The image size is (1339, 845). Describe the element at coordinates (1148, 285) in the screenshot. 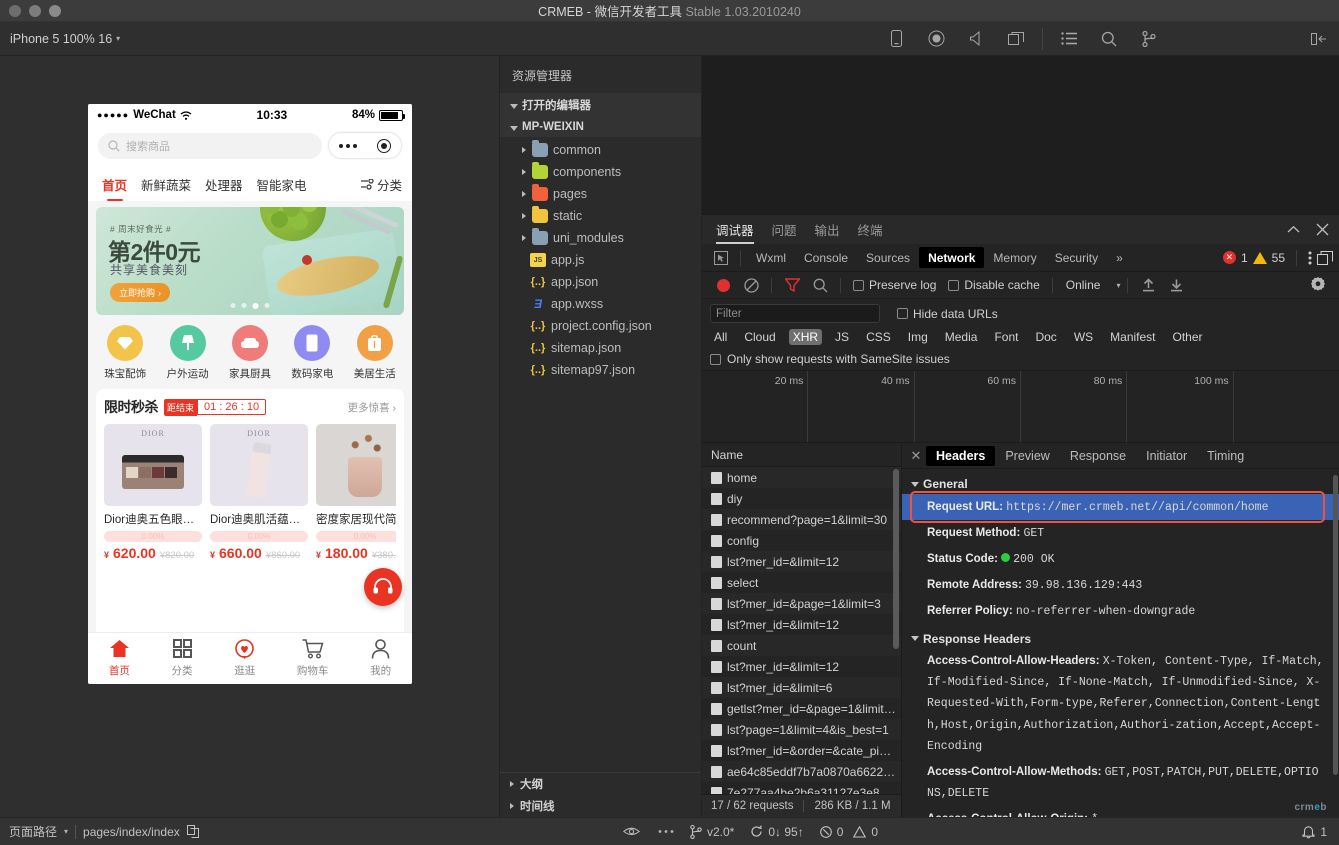

I see `import-har-icon` at that location.